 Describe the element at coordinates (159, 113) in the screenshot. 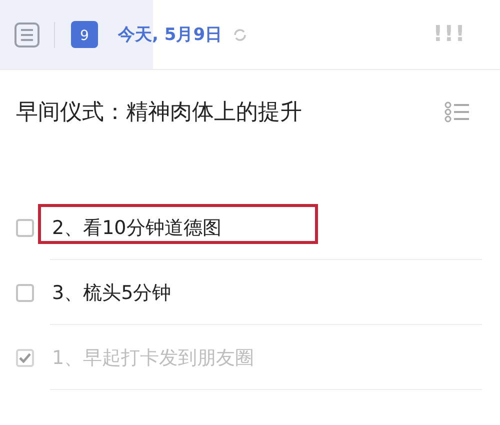

I see `list-title: 早间仪式：精神肉体上的提升` at that location.